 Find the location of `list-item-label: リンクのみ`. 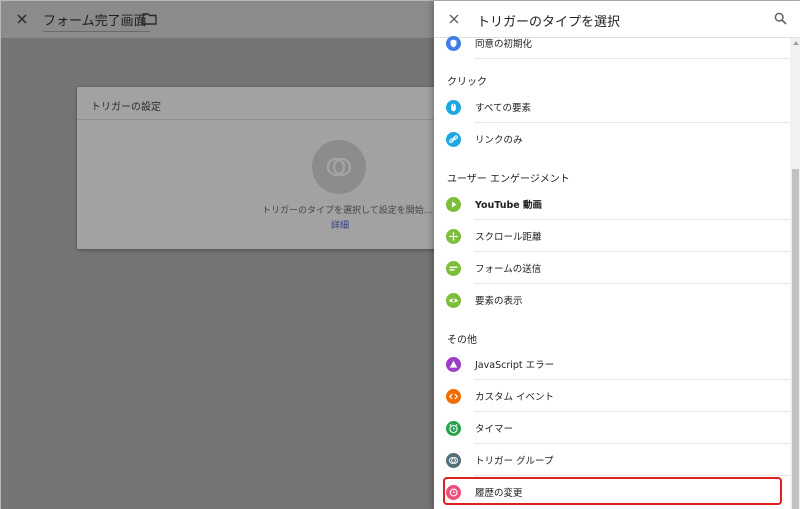

list-item-label: リンクのみ is located at coordinates (499, 140).